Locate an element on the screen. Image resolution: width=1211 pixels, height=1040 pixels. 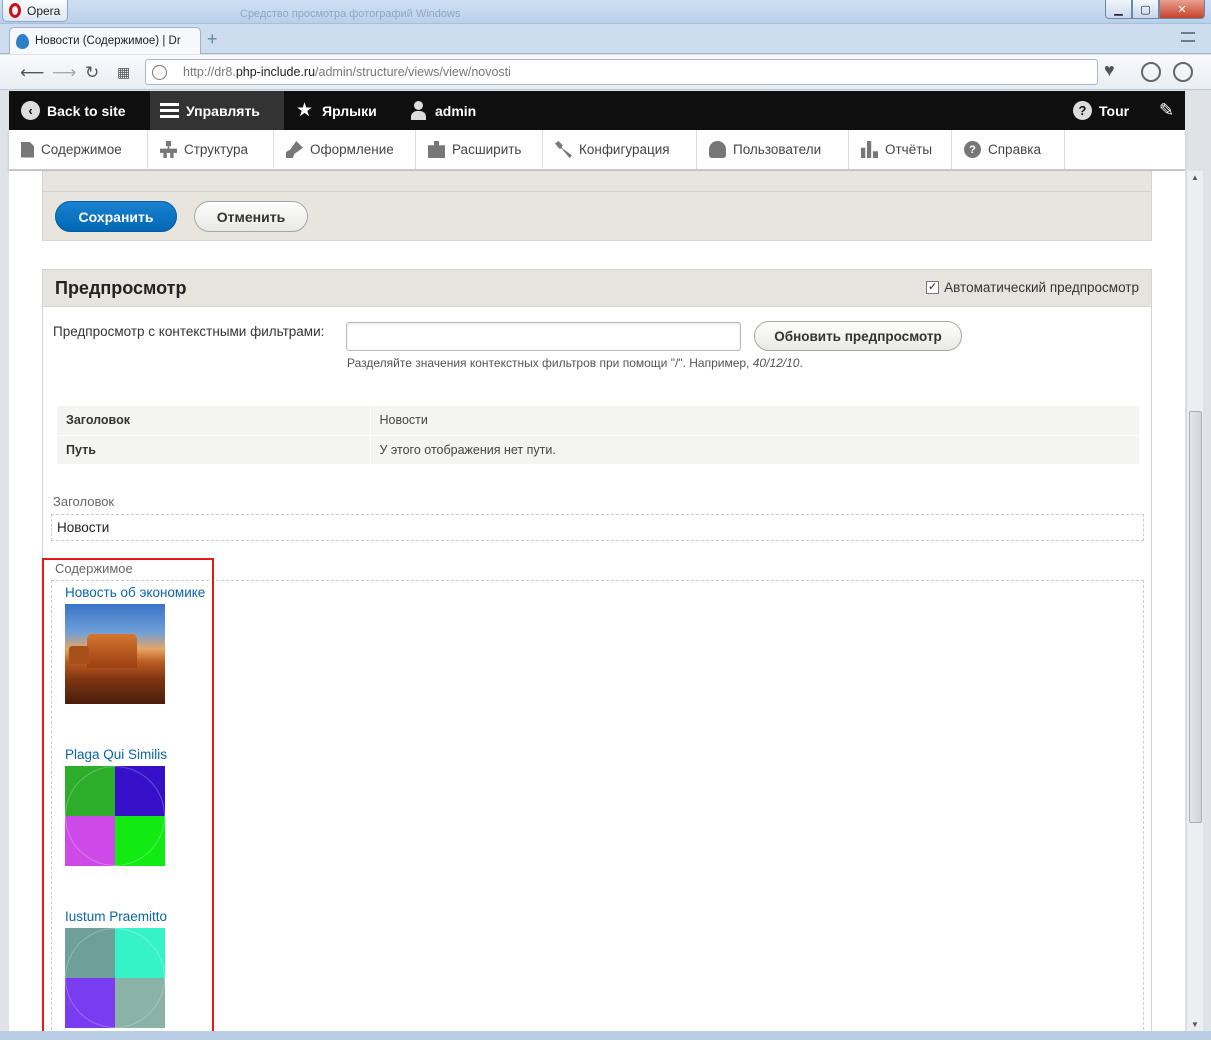
form-actions: Сохранить Отменить is located at coordinates (597, 206).